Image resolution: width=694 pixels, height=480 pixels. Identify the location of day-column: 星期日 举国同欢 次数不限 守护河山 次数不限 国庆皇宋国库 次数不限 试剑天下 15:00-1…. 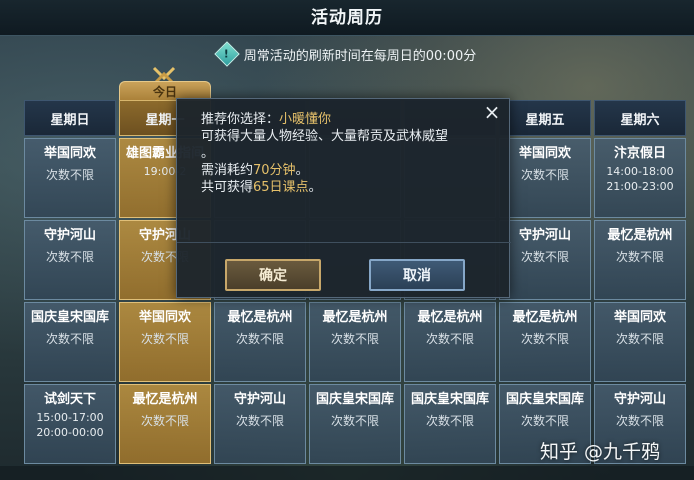
(70, 282).